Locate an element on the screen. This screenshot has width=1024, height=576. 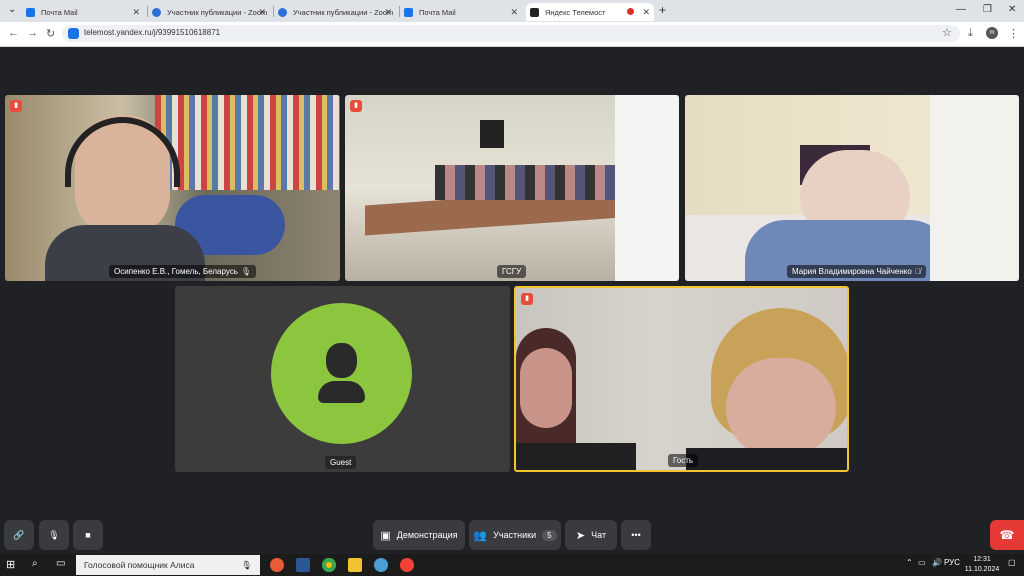
chat-send-icon: ➤ is located at coordinates (580, 535).